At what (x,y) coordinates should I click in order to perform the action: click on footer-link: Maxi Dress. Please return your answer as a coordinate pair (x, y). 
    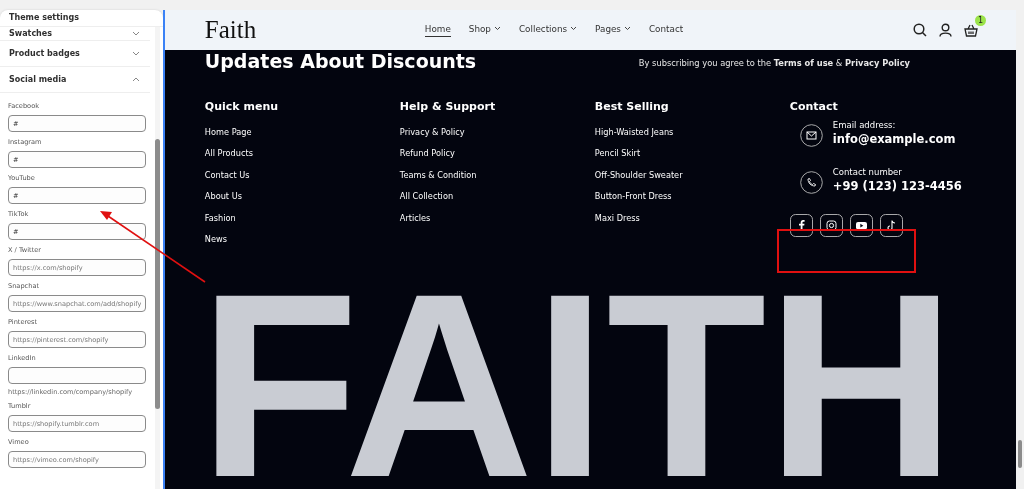
    Looking at the image, I should click on (692, 223).